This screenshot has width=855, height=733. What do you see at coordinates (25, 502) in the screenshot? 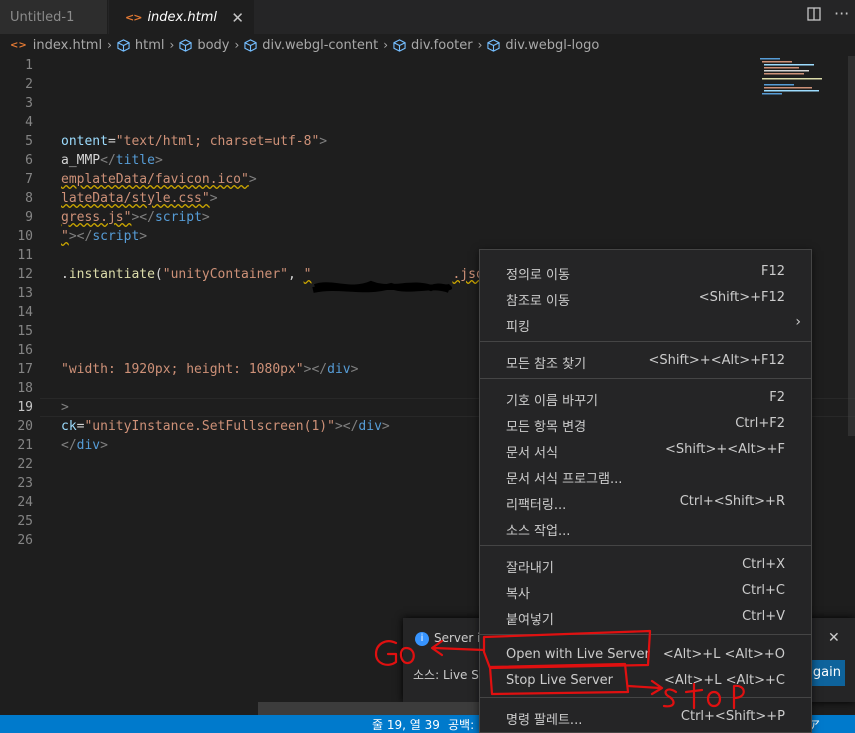
I see `line-number: 24` at bounding box center [25, 502].